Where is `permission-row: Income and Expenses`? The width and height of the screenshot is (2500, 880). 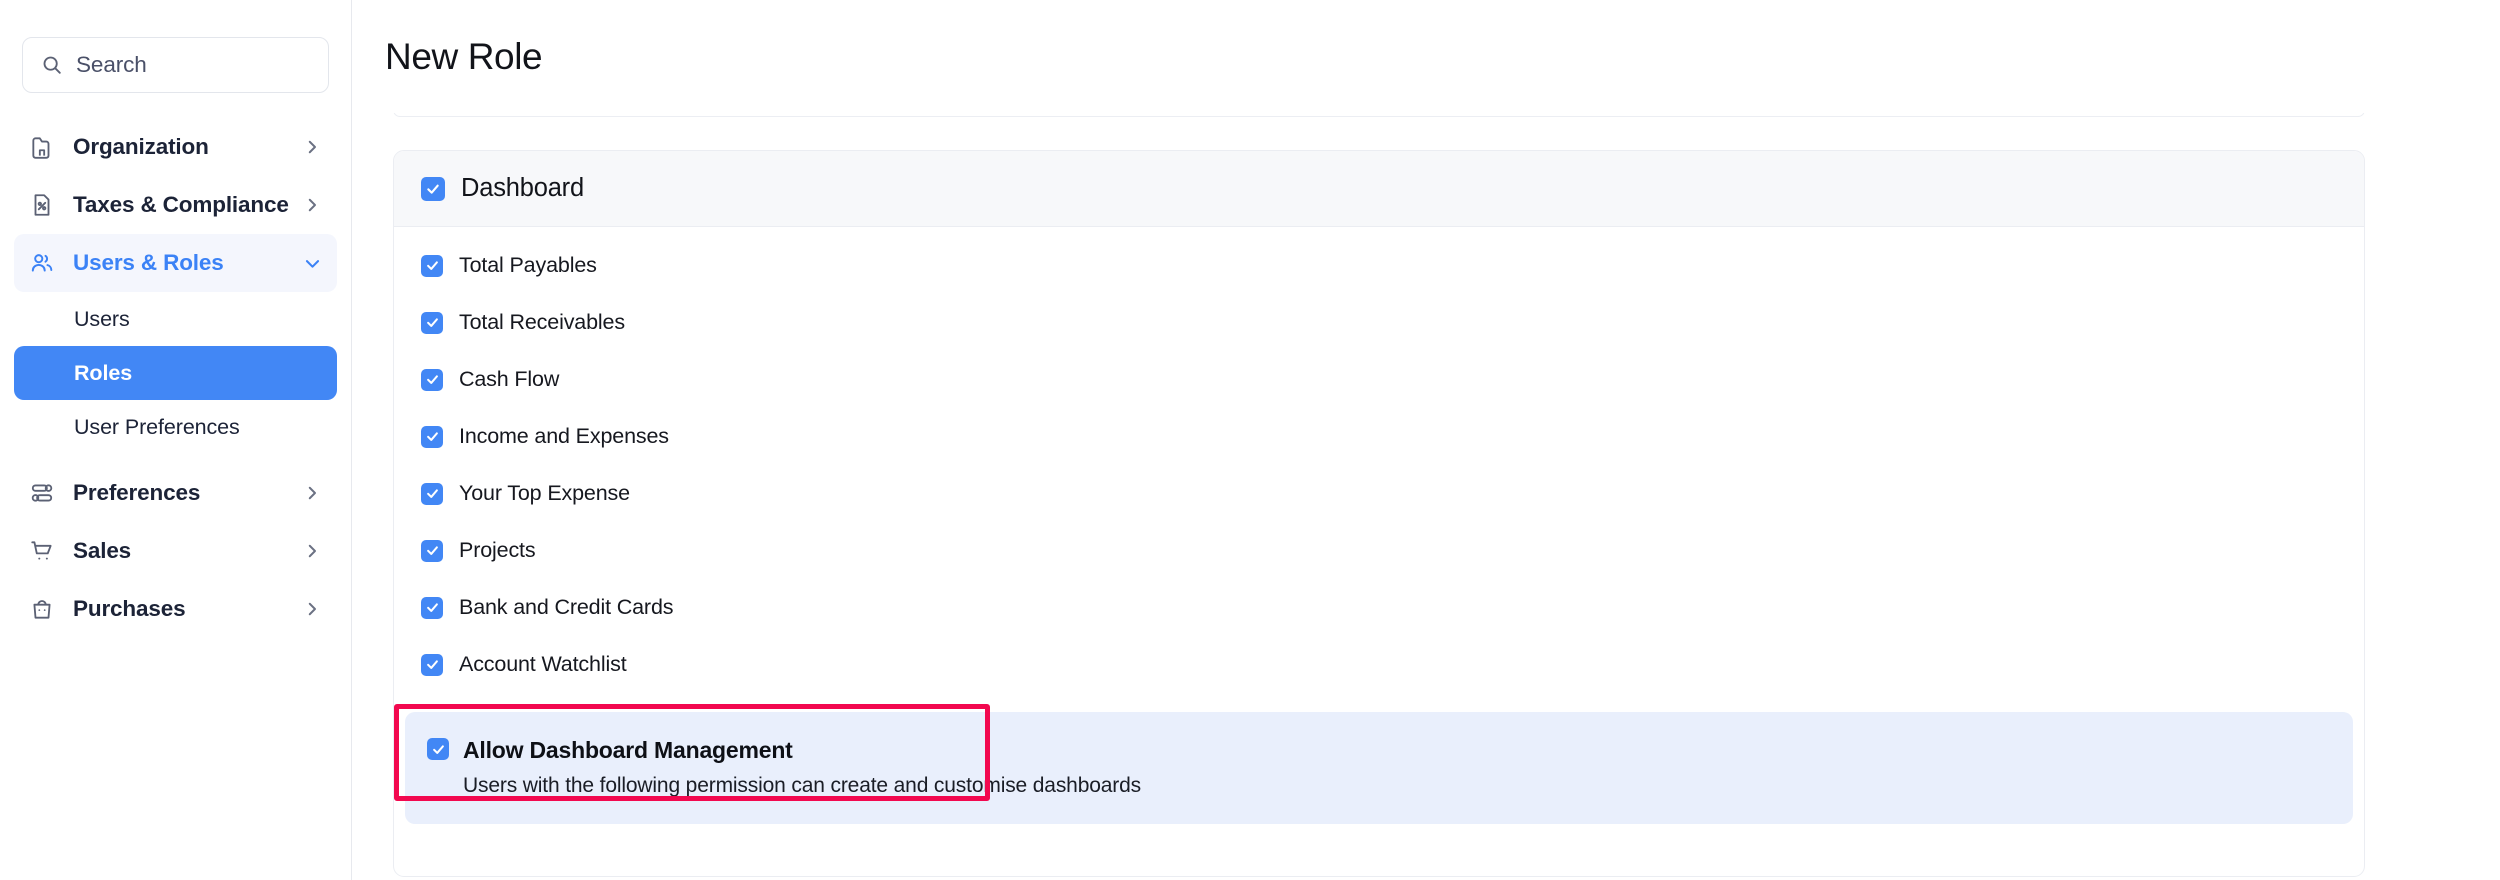
permission-row: Income and Expenses is located at coordinates (1379, 436).